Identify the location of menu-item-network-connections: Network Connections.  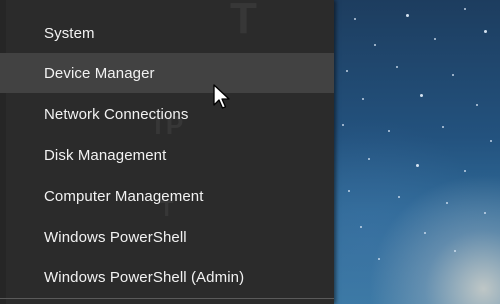
(167, 114).